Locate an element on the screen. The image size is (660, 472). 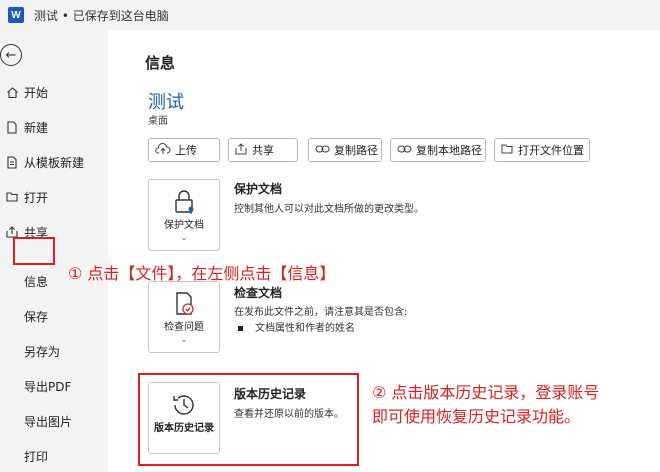
sidebar-item-new-from-template: 从模板新建 is located at coordinates (54, 162).